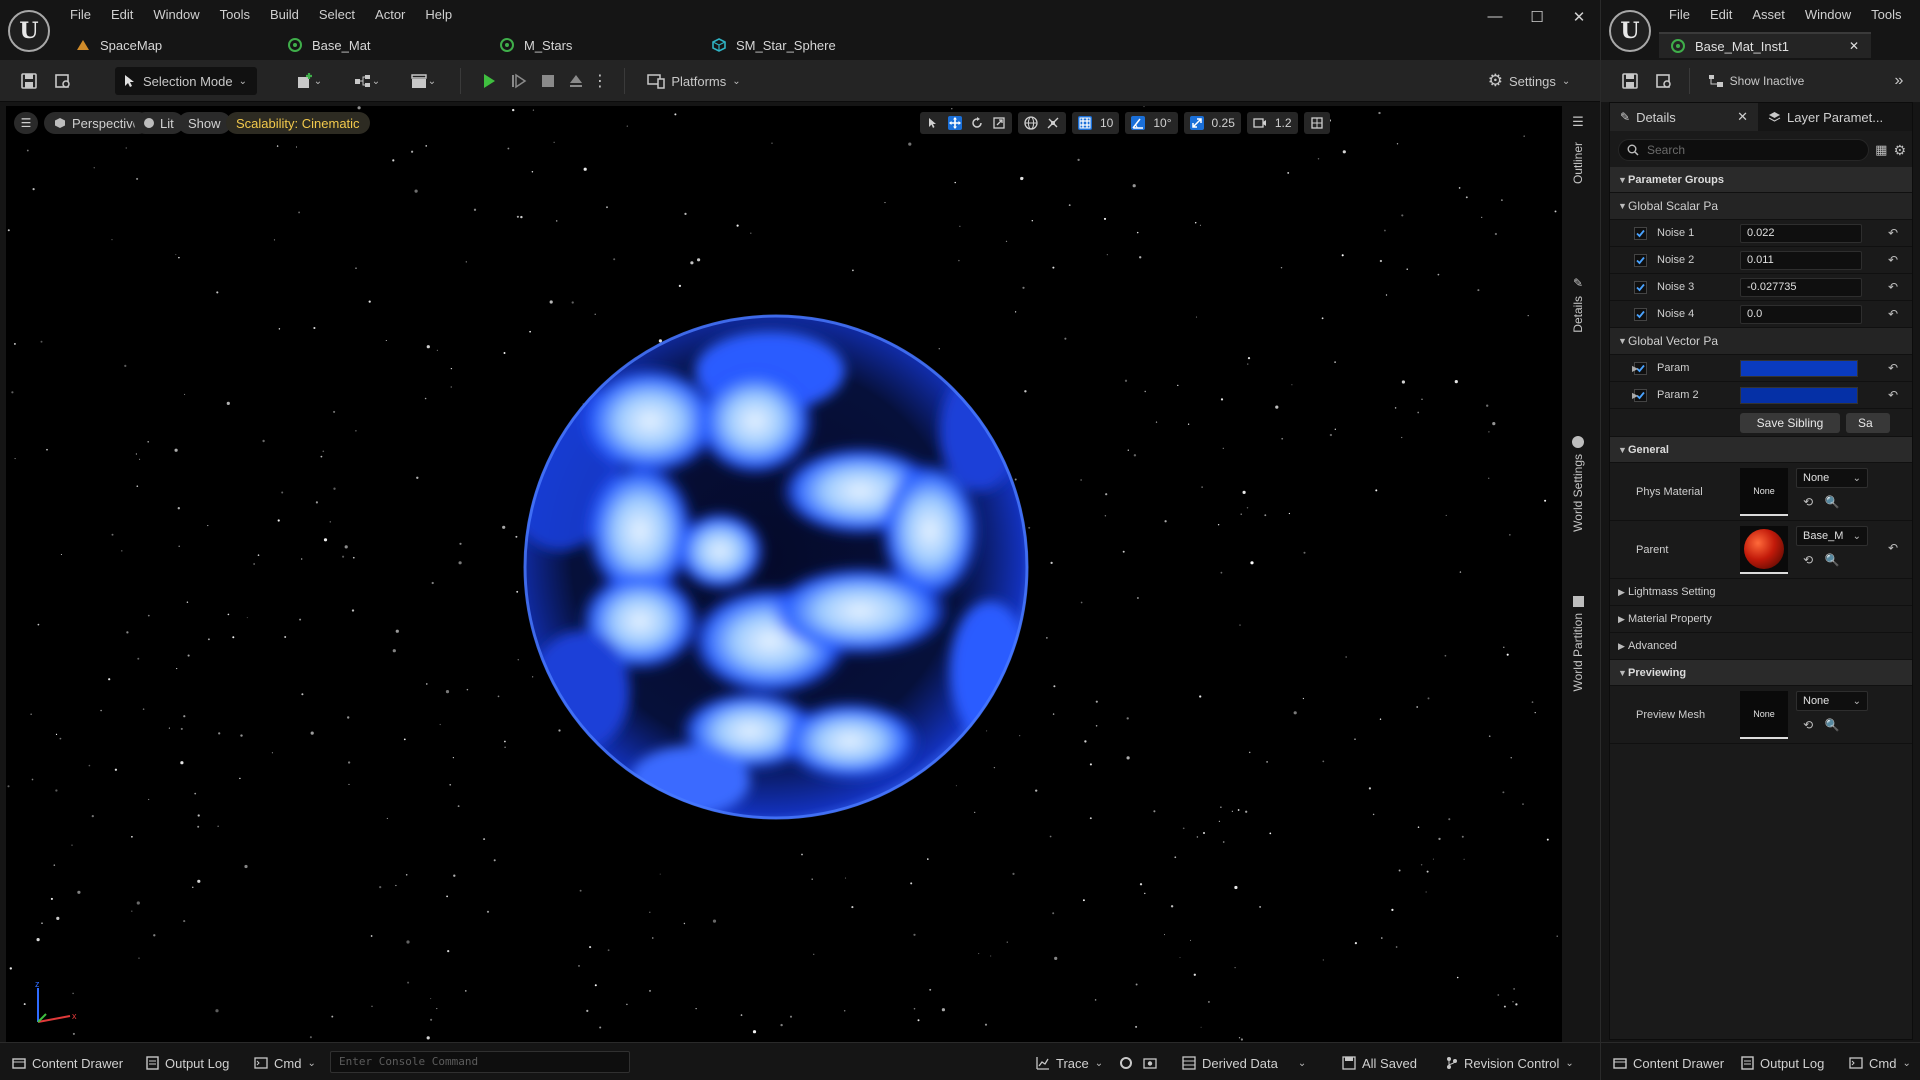  I want to click on minimize-icon: —, so click(1495, 17).